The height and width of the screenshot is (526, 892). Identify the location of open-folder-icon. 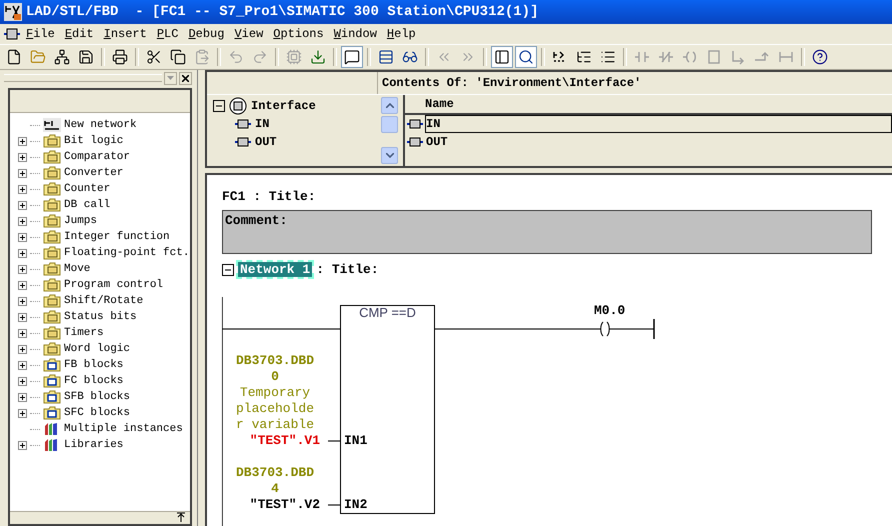
(38, 57).